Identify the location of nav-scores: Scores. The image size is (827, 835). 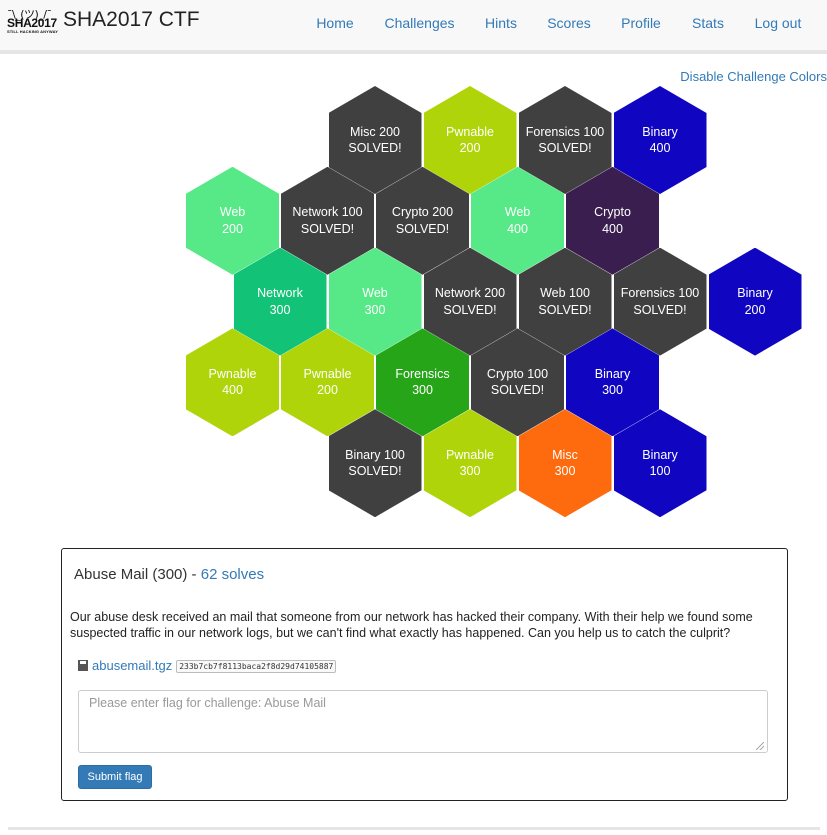
(569, 23).